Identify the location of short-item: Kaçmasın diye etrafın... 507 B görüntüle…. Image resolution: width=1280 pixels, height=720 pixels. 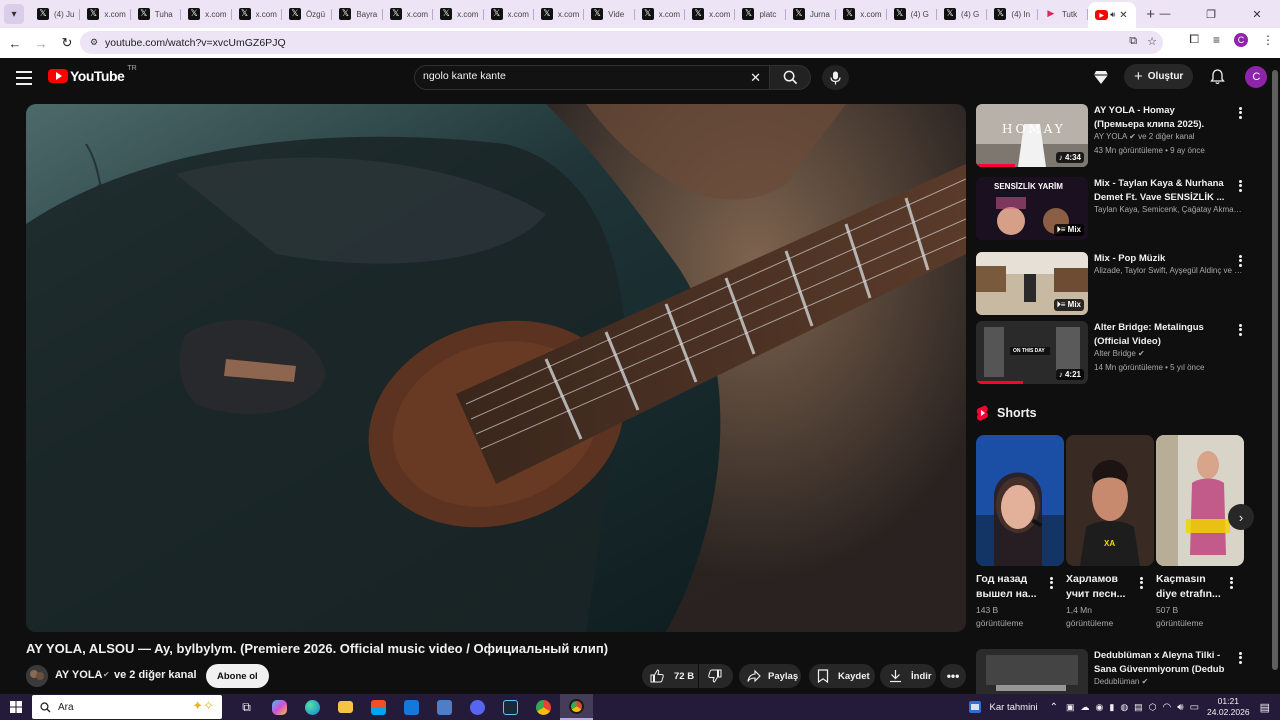
(1200, 532).